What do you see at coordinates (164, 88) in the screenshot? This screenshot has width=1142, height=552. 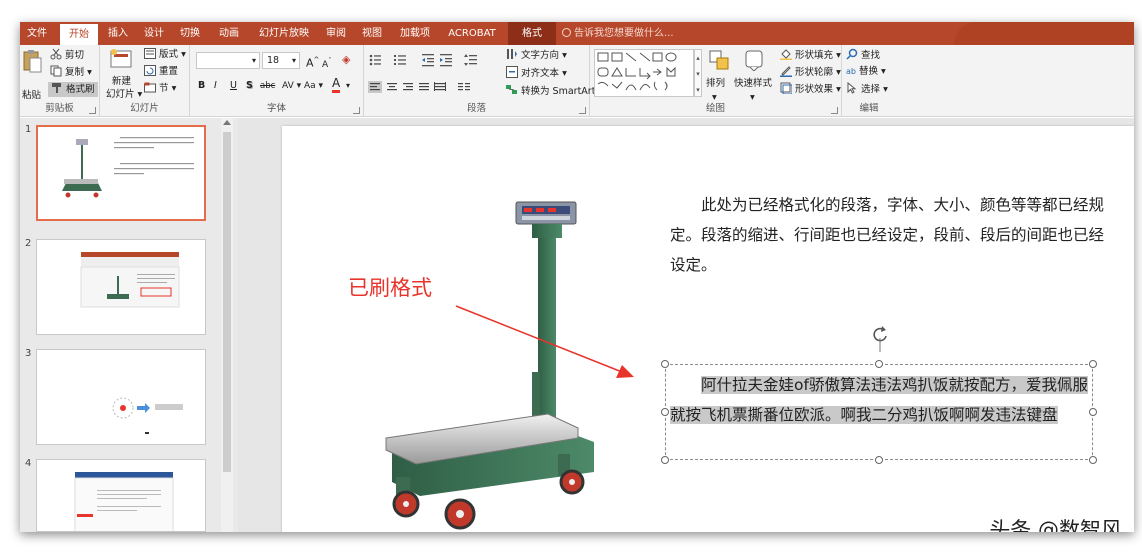 I see `section-label: 节` at bounding box center [164, 88].